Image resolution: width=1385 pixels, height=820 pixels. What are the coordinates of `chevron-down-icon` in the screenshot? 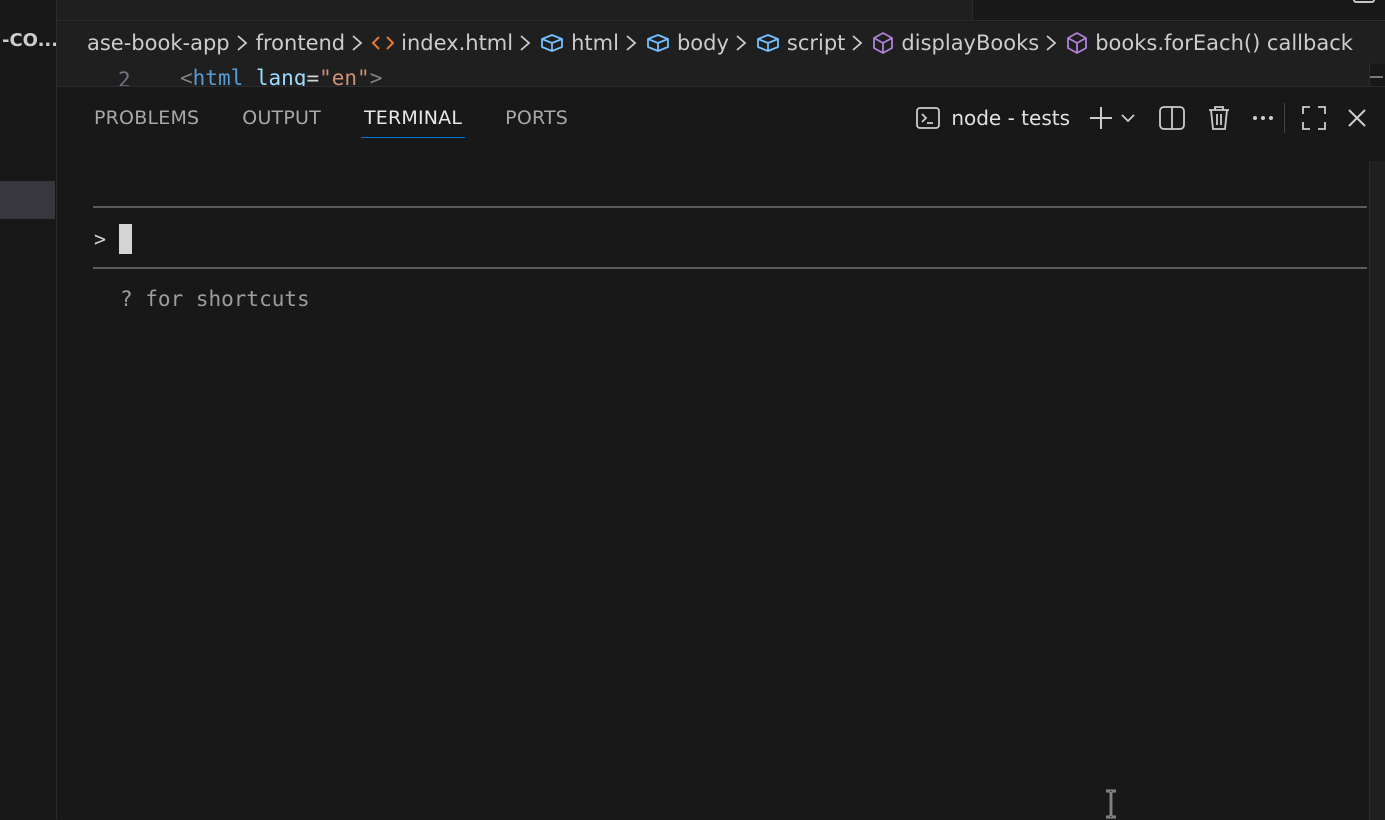 It's located at (1128, 118).